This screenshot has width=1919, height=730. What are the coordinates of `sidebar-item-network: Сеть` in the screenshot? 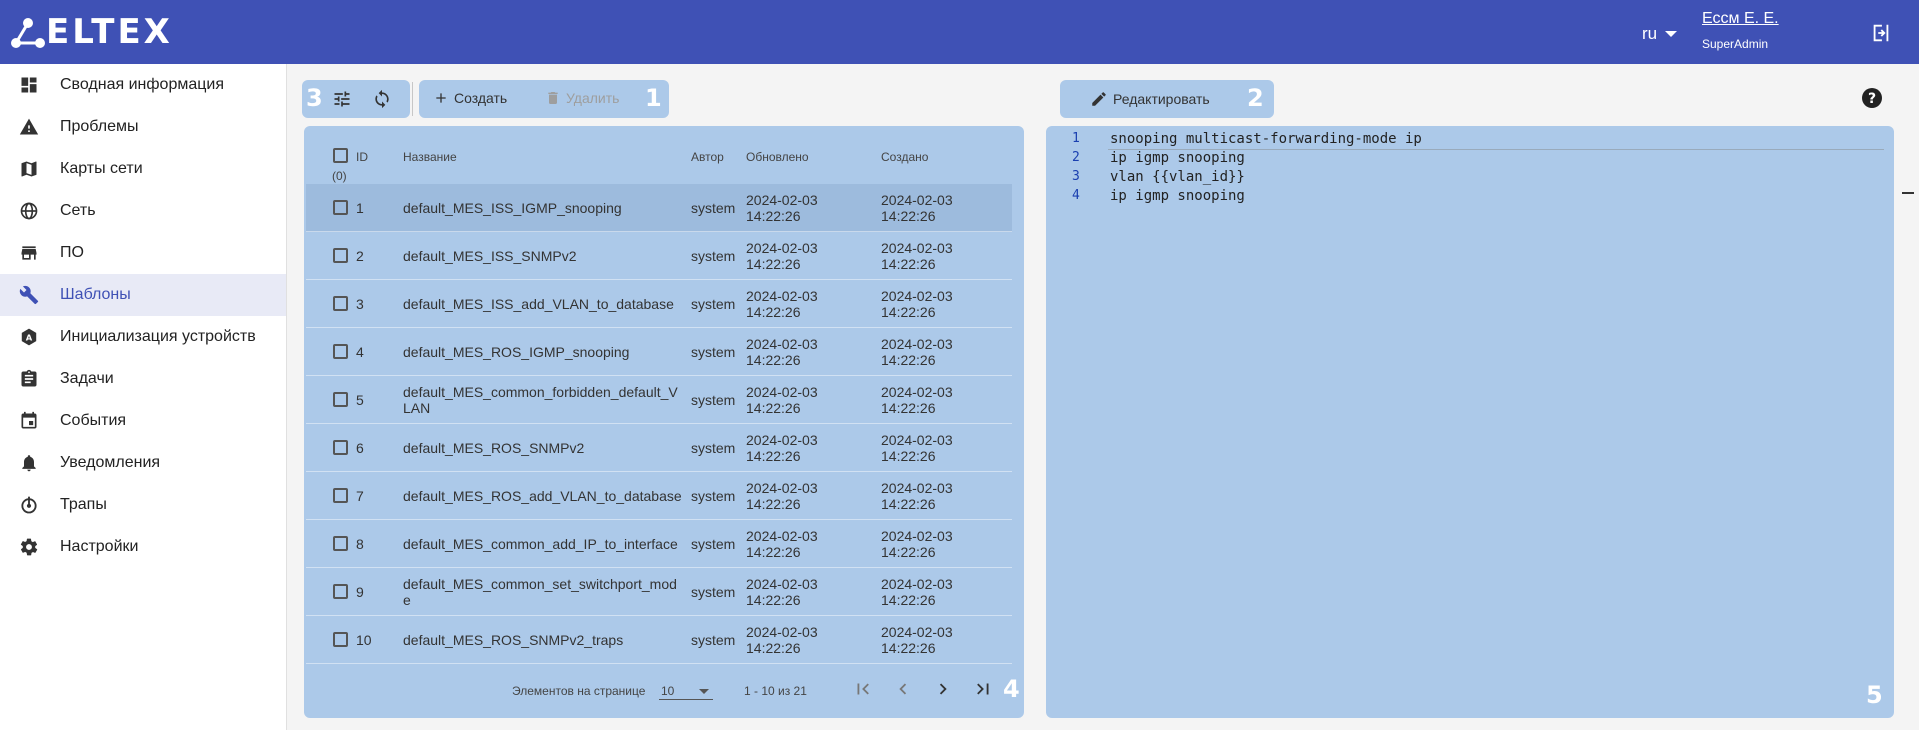 It's located at (143, 211).